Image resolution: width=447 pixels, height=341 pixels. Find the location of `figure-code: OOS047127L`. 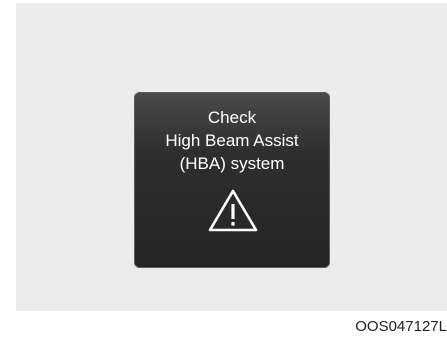

figure-code: OOS047127L is located at coordinates (401, 326).